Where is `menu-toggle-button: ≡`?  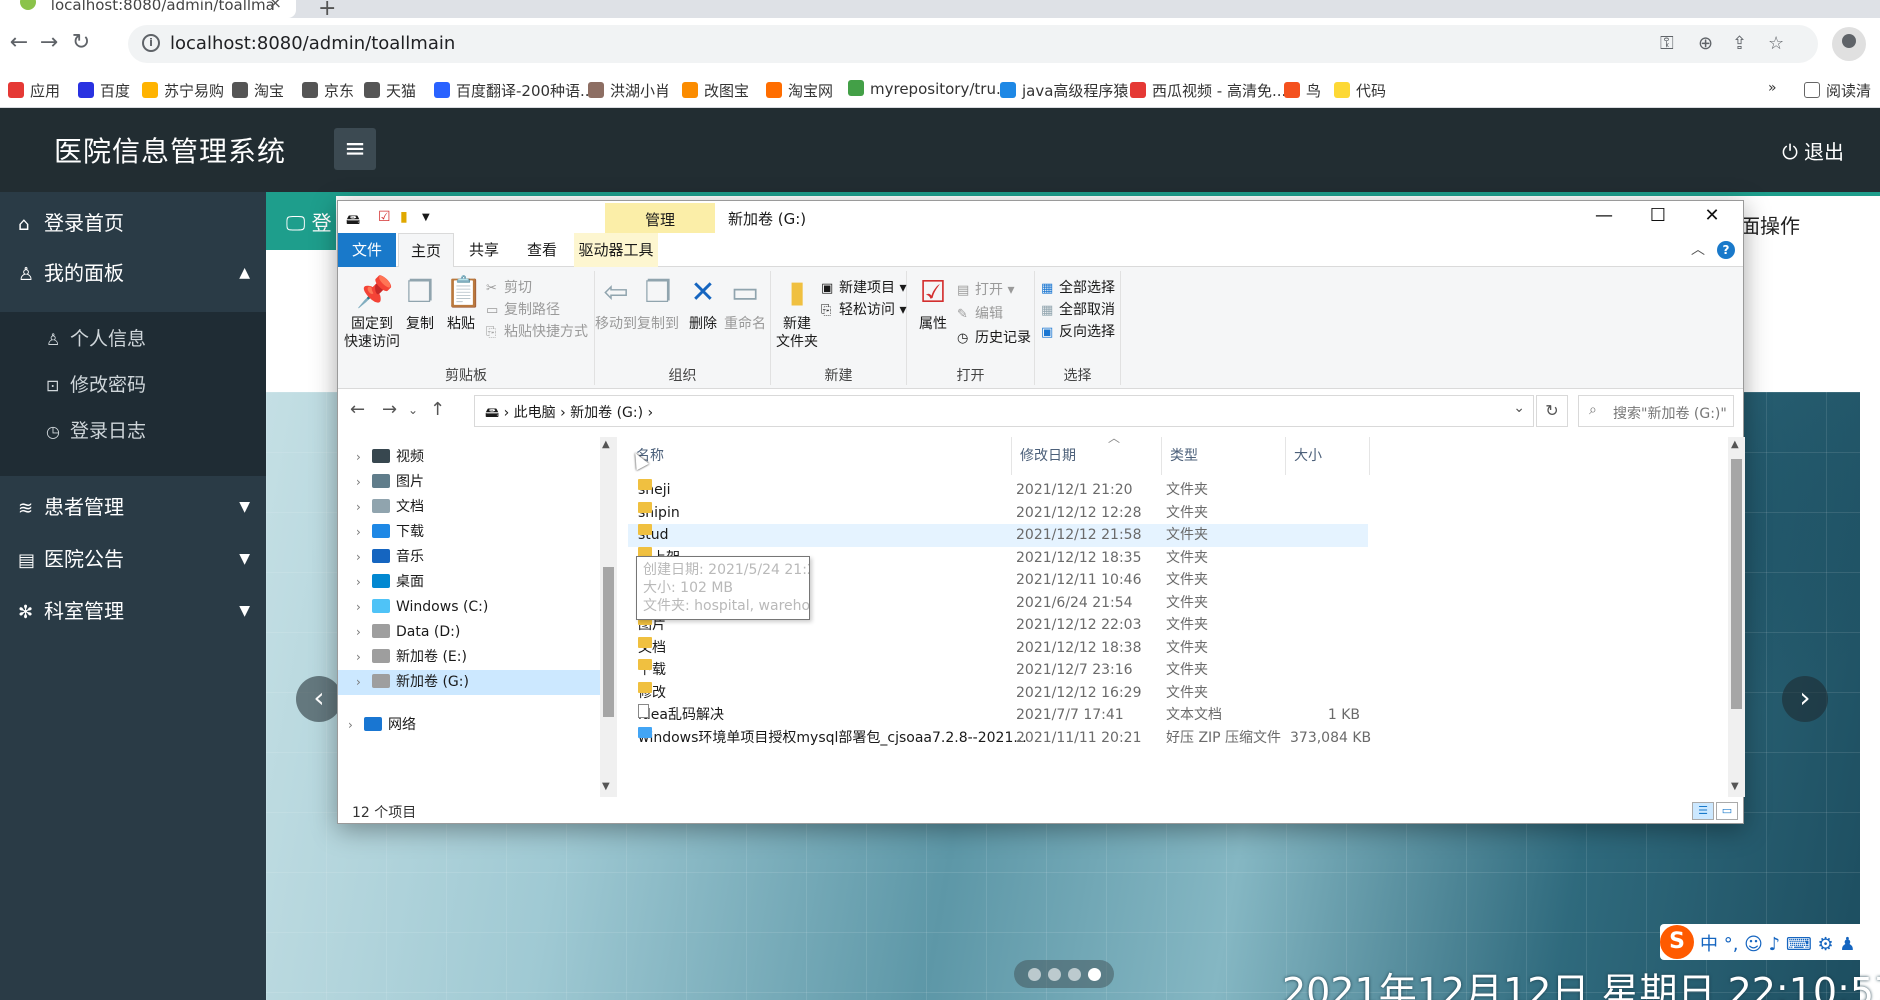
menu-toggle-button: ≡ is located at coordinates (355, 149).